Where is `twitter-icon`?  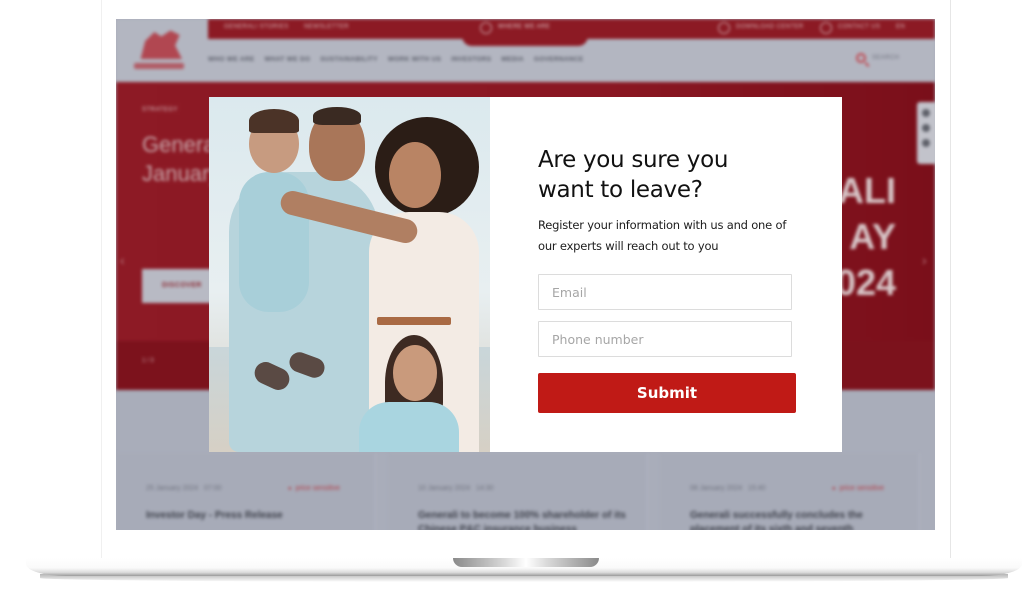
twitter-icon is located at coordinates (926, 113).